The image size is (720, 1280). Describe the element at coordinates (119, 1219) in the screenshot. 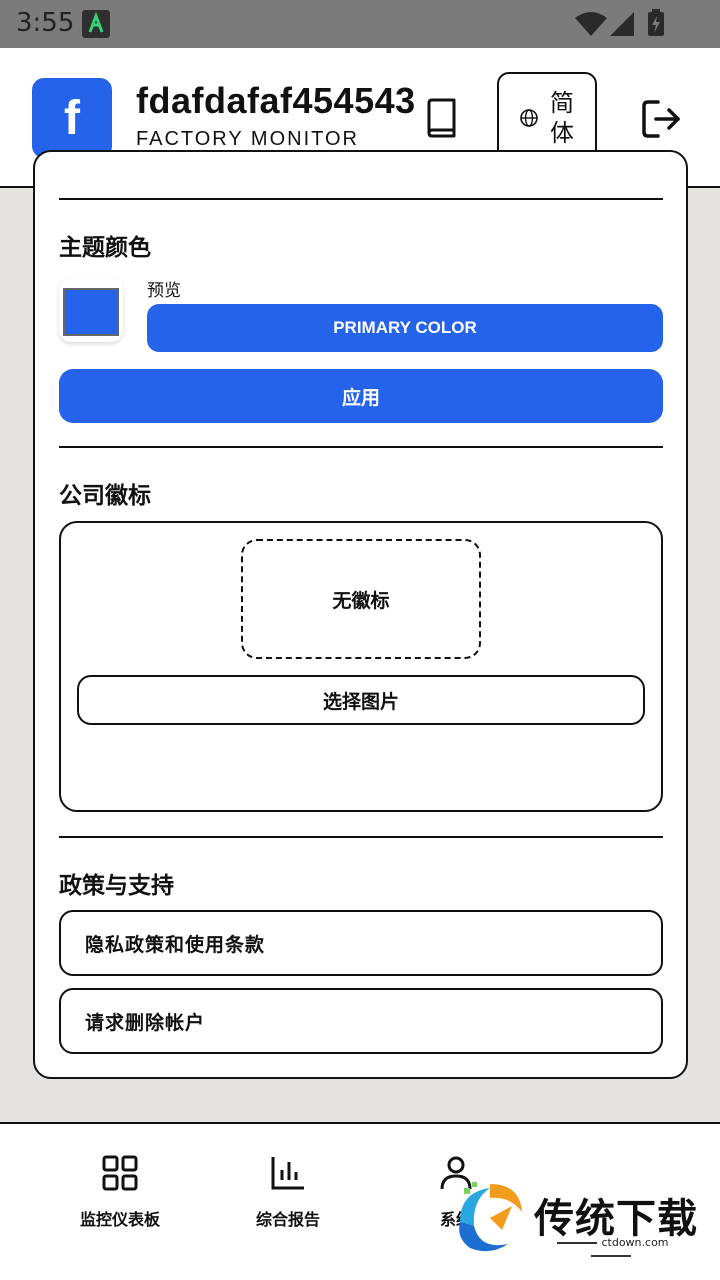

I see `nav-dashboard-label: 监控仪表板` at that location.